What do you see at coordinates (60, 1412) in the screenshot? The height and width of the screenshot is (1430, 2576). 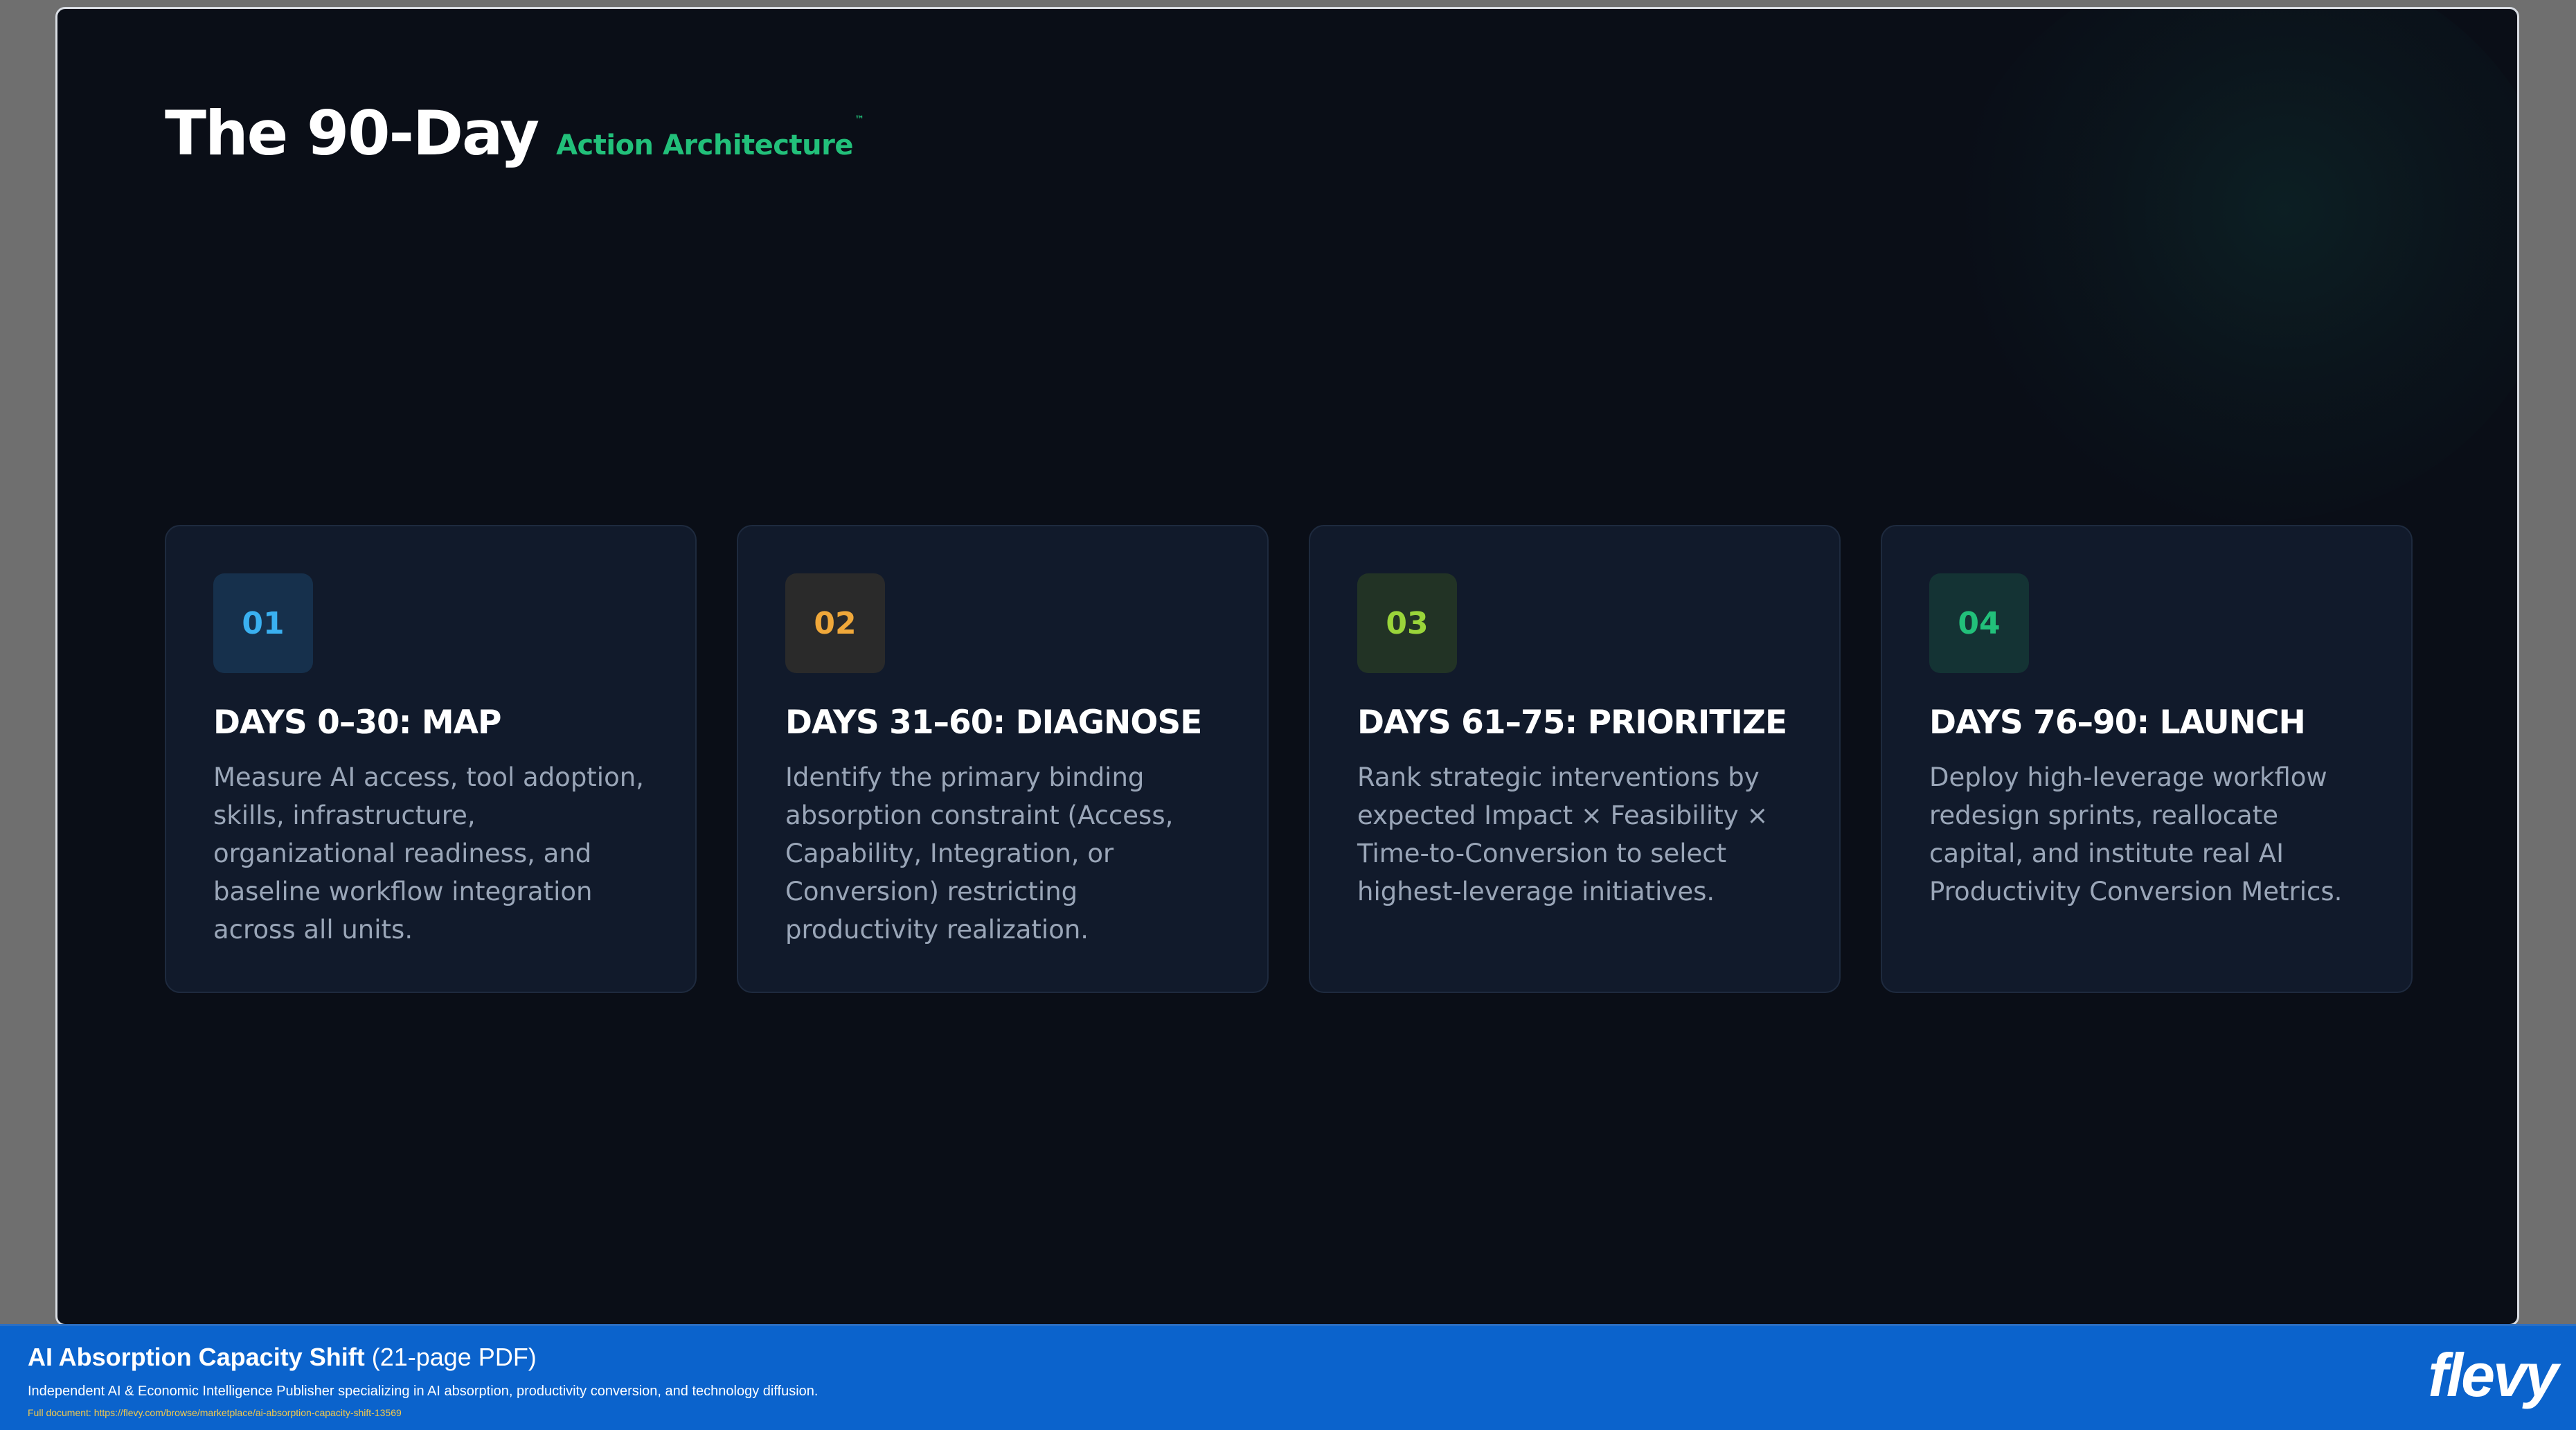 I see `link-label: Full document:` at bounding box center [60, 1412].